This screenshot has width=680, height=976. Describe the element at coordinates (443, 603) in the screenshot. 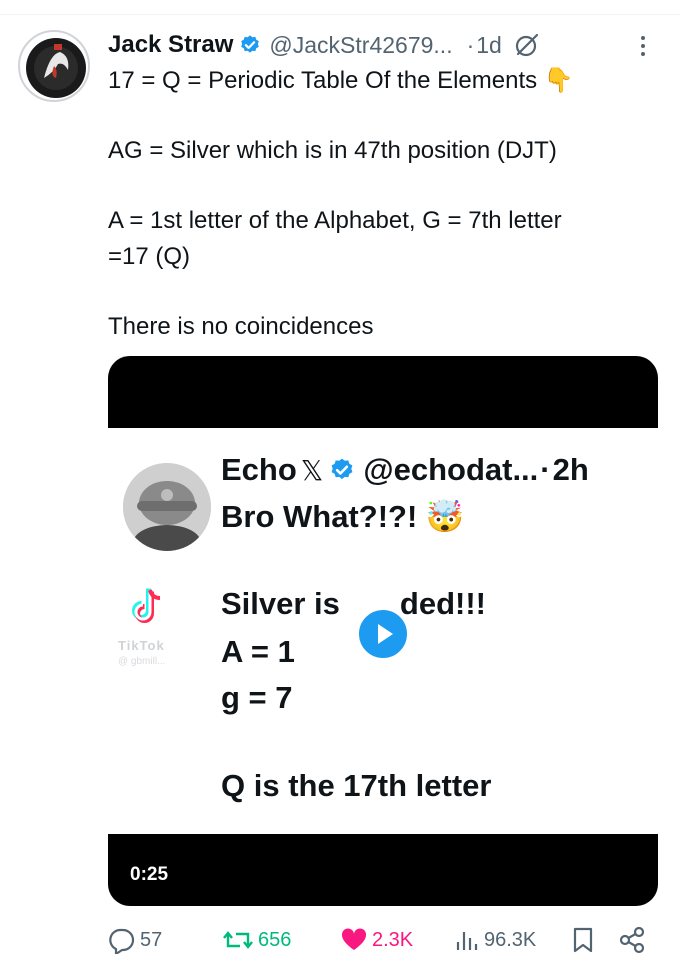

I see `quoted-text-segment: ded!!!` at that location.